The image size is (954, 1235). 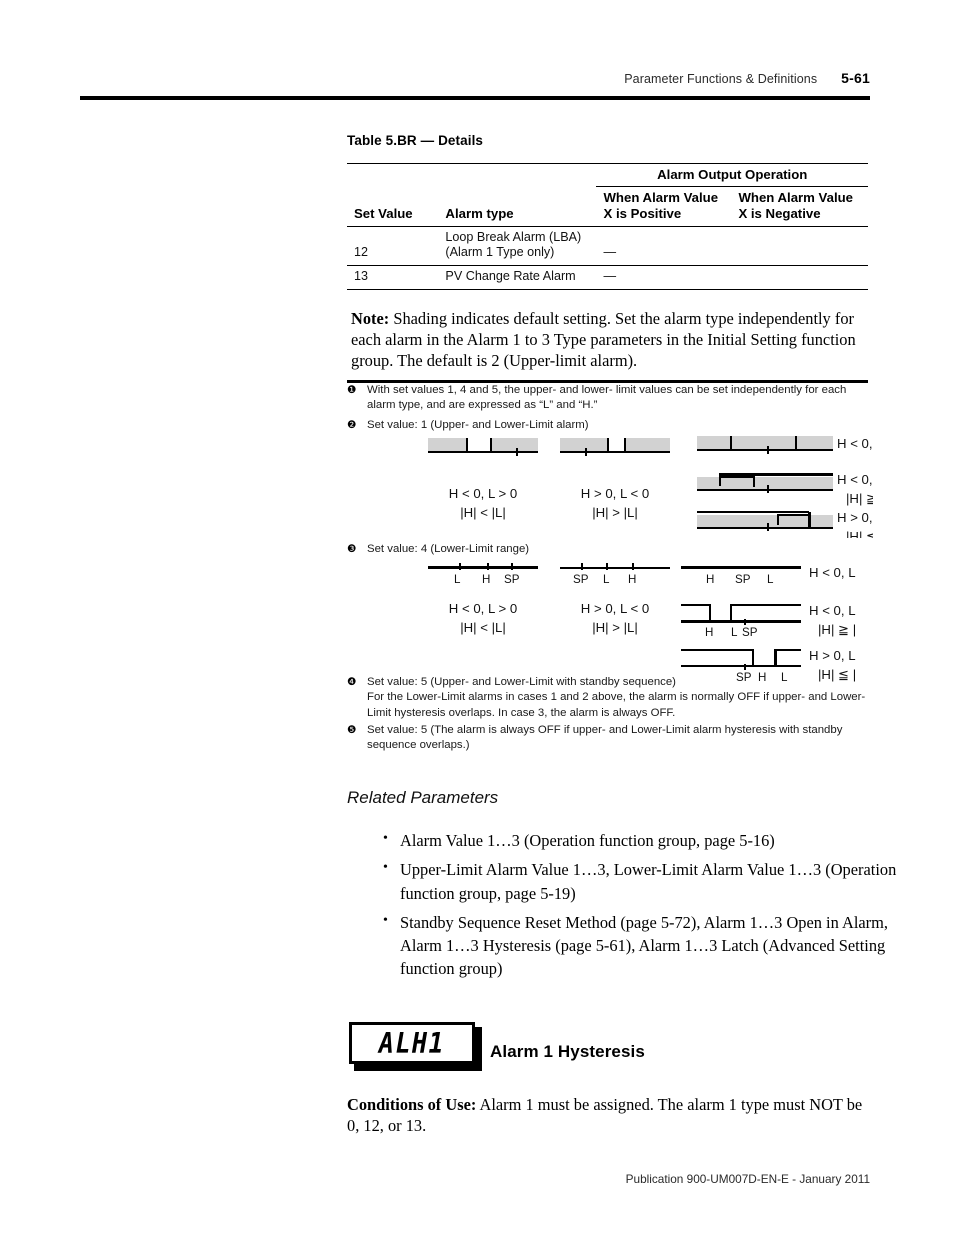 I want to click on side-label-line1: H < 0,, so click(x=855, y=479).